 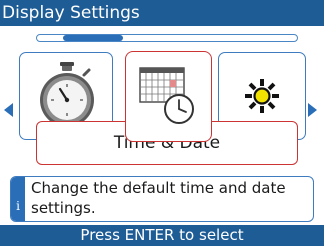 I want to click on info-icon: i, so click(x=18, y=199).